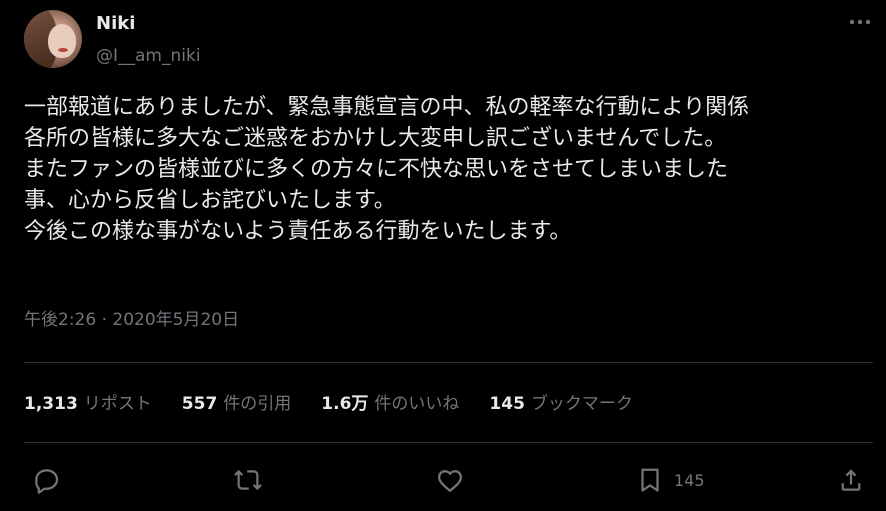 The height and width of the screenshot is (511, 886). I want to click on bookmark-icon, so click(650, 480).